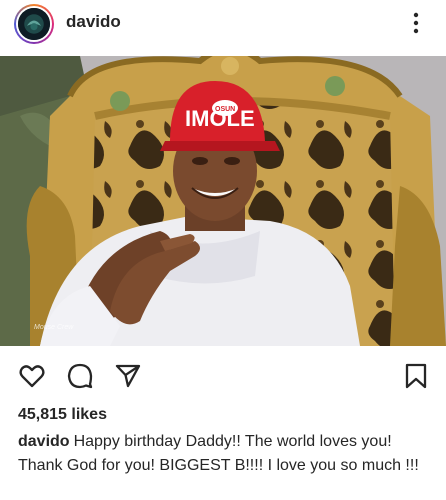 The height and width of the screenshot is (500, 446). Describe the element at coordinates (128, 376) in the screenshot. I see `paper-plane-icon` at that location.